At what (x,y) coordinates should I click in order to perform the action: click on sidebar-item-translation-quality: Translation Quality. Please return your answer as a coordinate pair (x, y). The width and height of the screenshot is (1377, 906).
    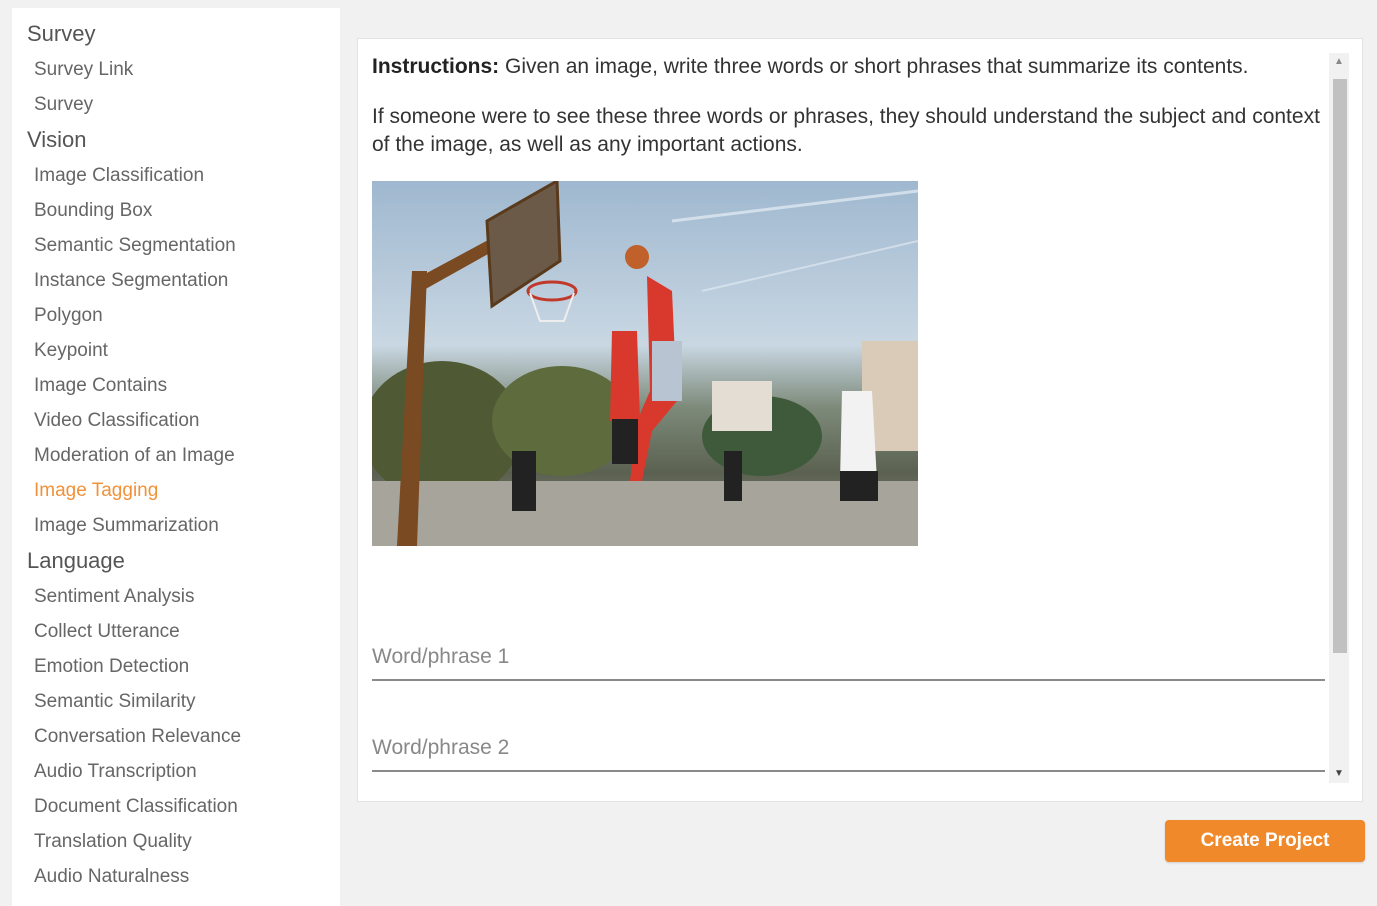
    Looking at the image, I should click on (176, 841).